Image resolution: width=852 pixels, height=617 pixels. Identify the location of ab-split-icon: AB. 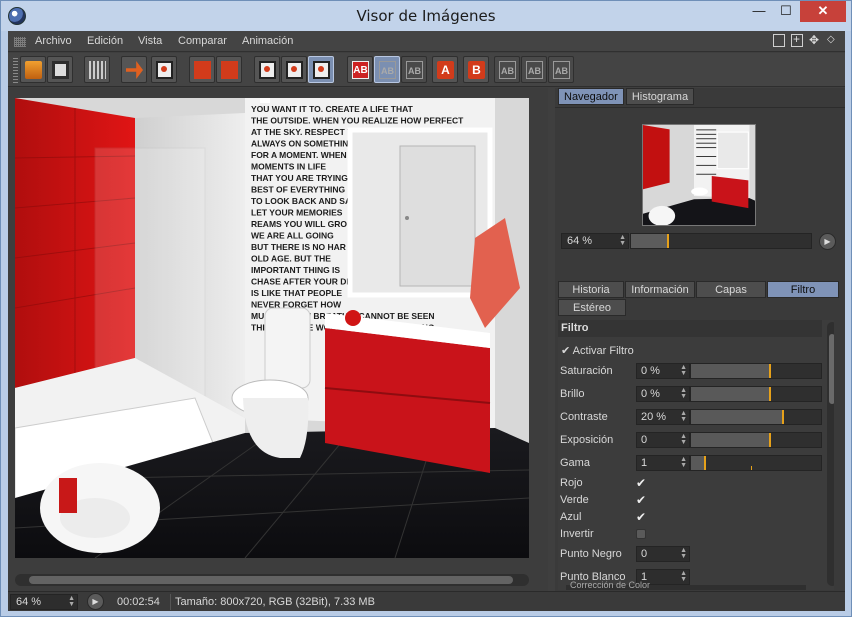
(387, 70).